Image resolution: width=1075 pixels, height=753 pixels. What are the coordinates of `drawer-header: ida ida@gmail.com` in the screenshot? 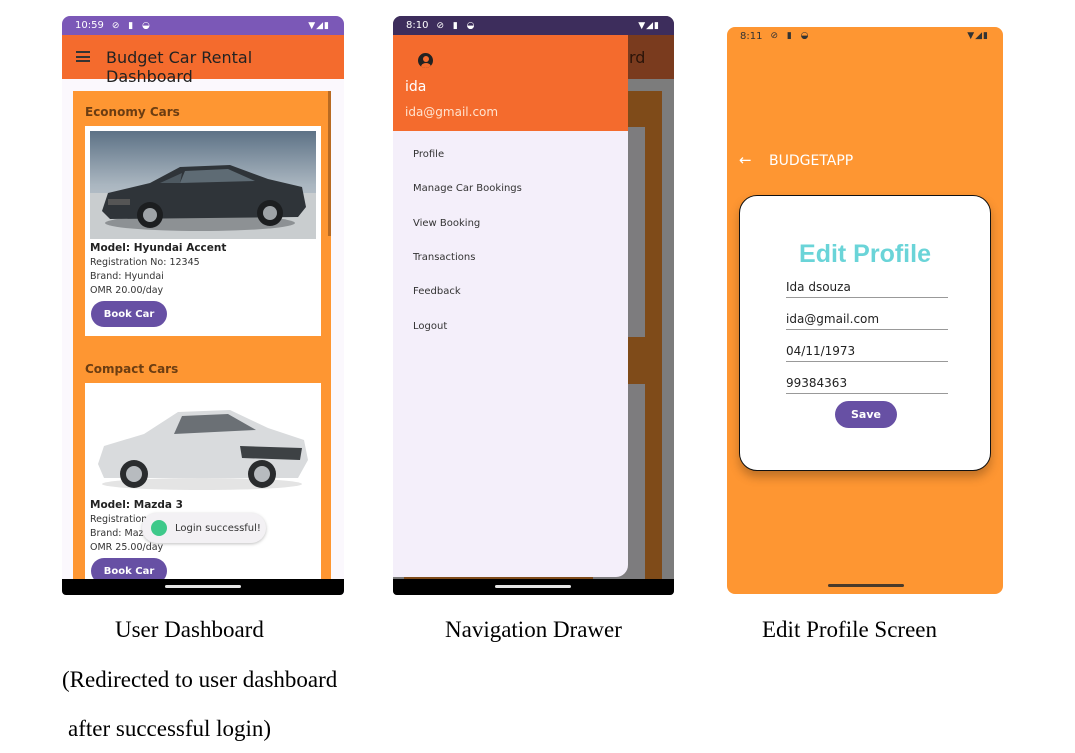 It's located at (510, 83).